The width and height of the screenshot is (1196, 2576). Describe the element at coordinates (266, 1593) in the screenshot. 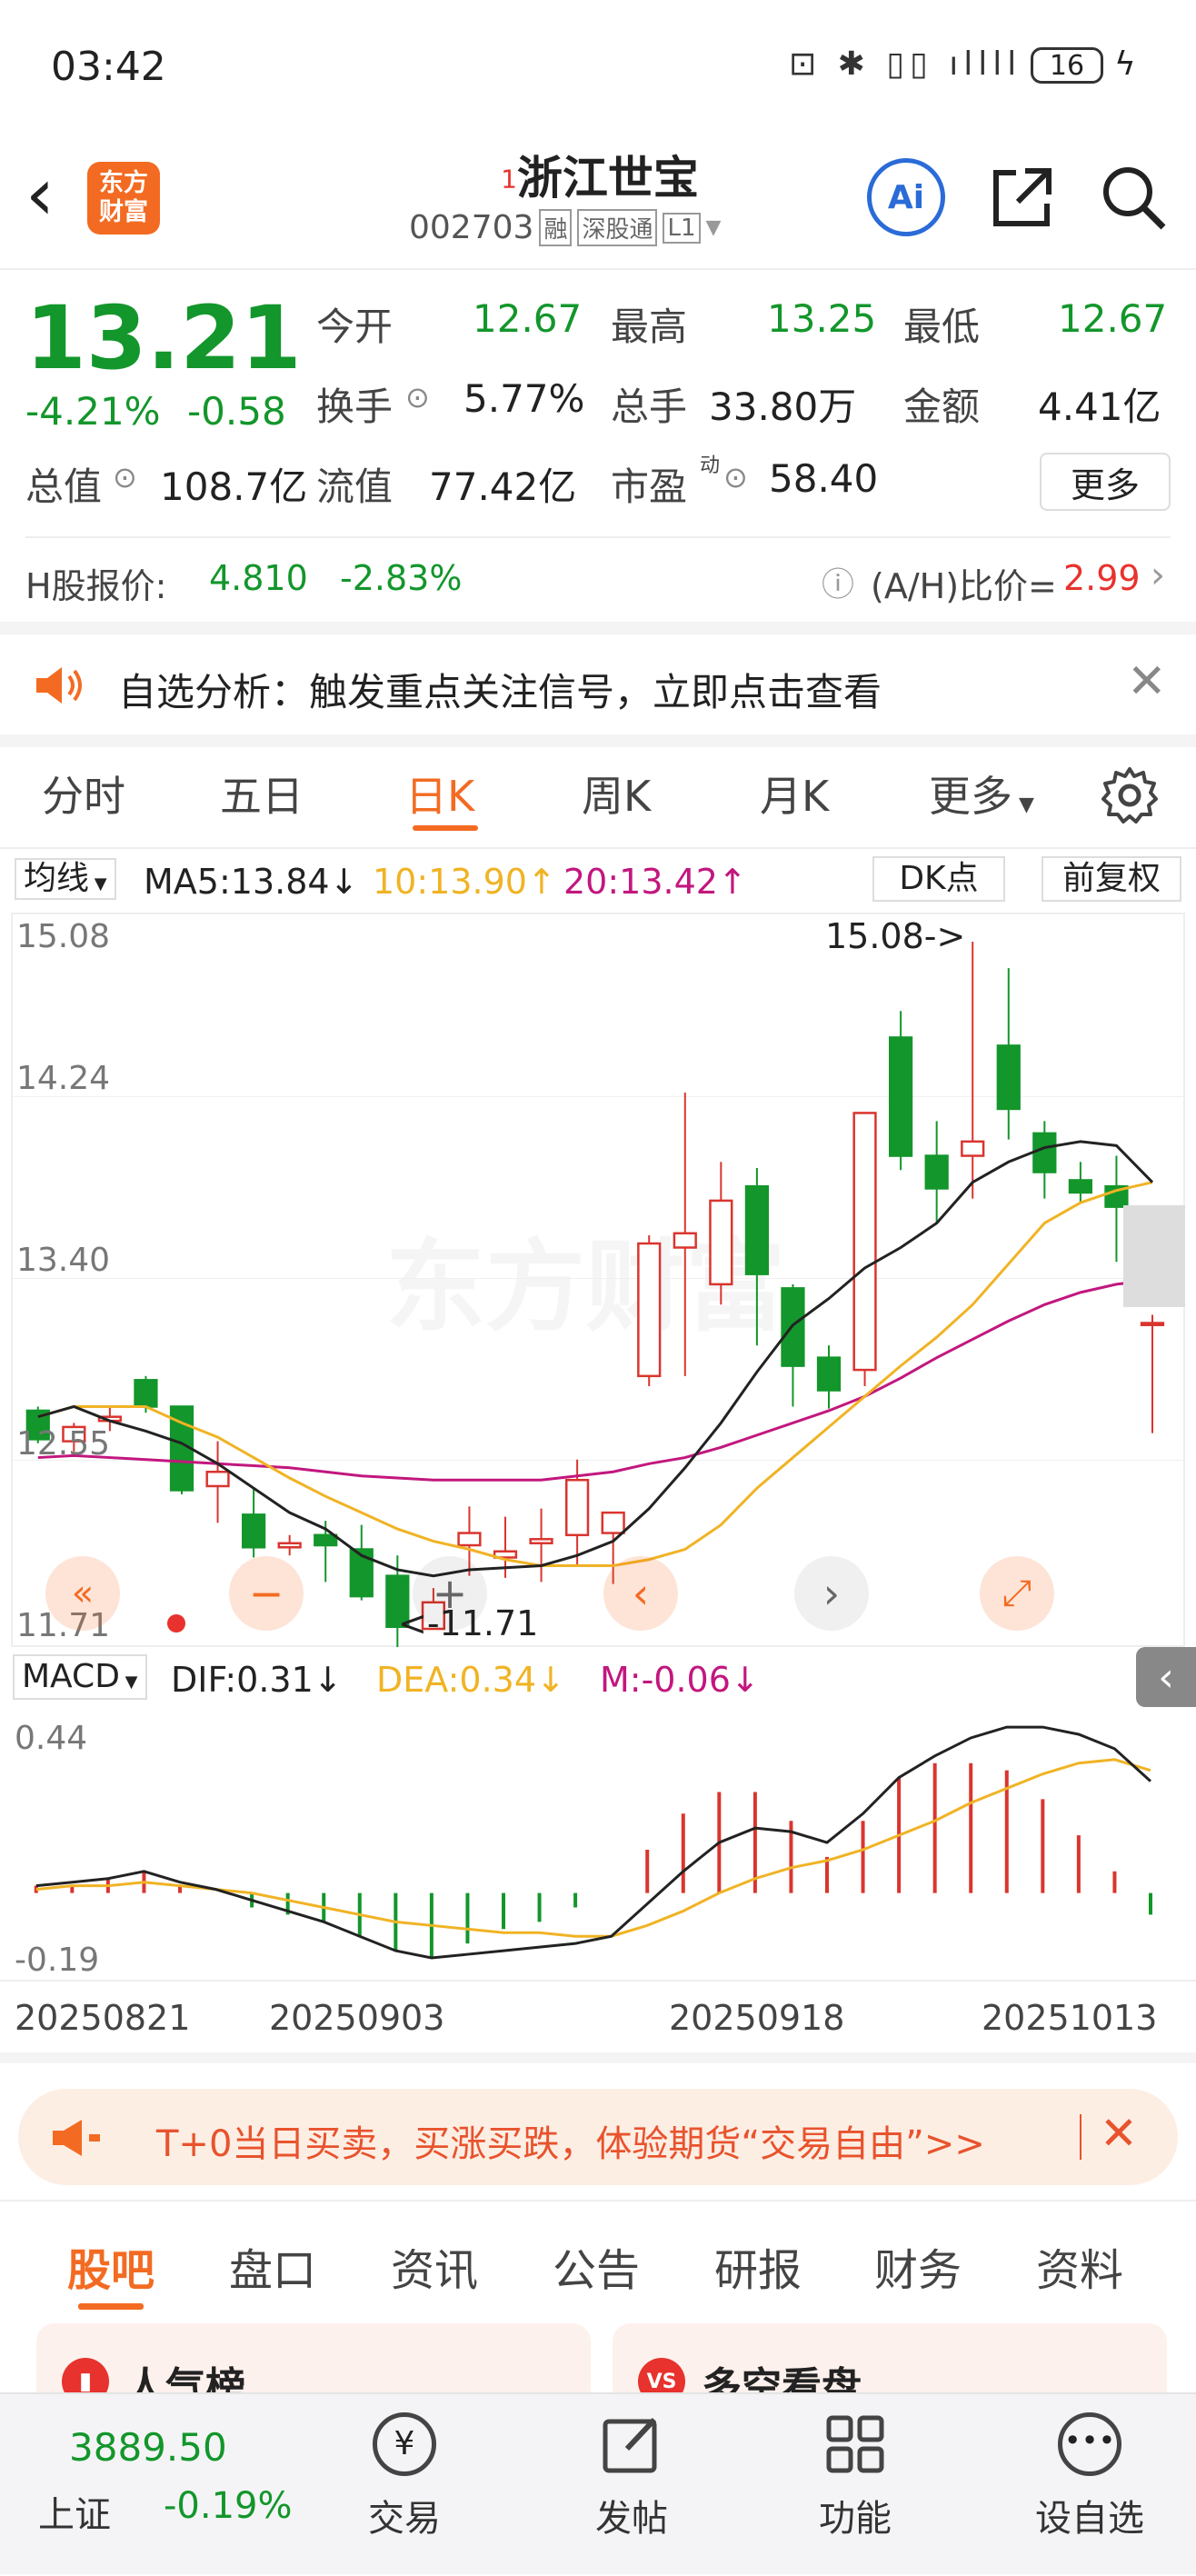

I see `zoom-out-button: −` at that location.